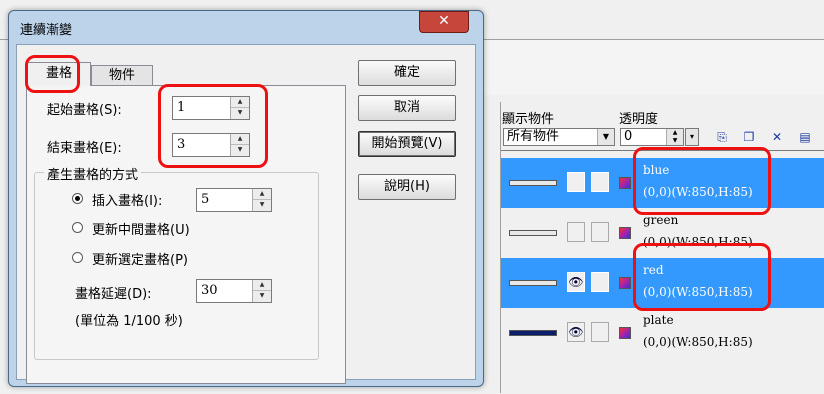  I want to click on insert-frames-stepper: 5 ▲ ▼, so click(234, 200).